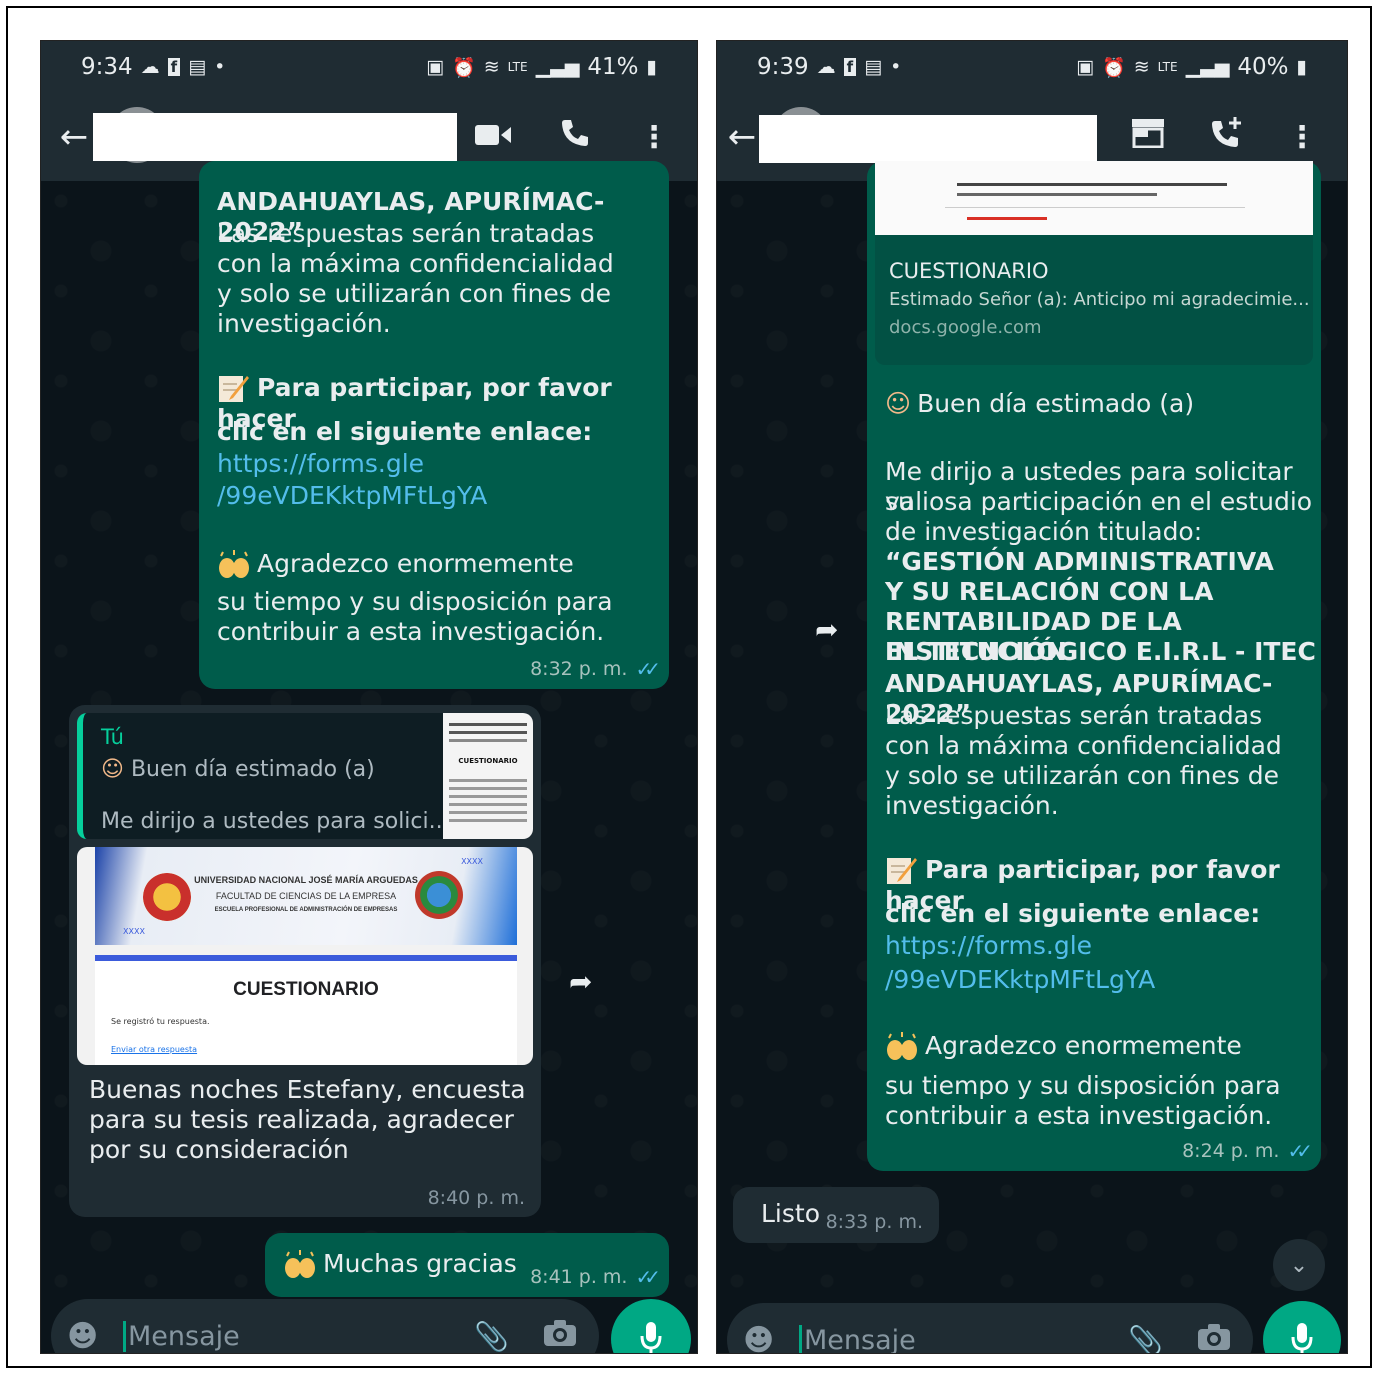 Image resolution: width=1378 pixels, height=1374 pixels. What do you see at coordinates (275, 137) in the screenshot?
I see `redacted-contact-name` at bounding box center [275, 137].